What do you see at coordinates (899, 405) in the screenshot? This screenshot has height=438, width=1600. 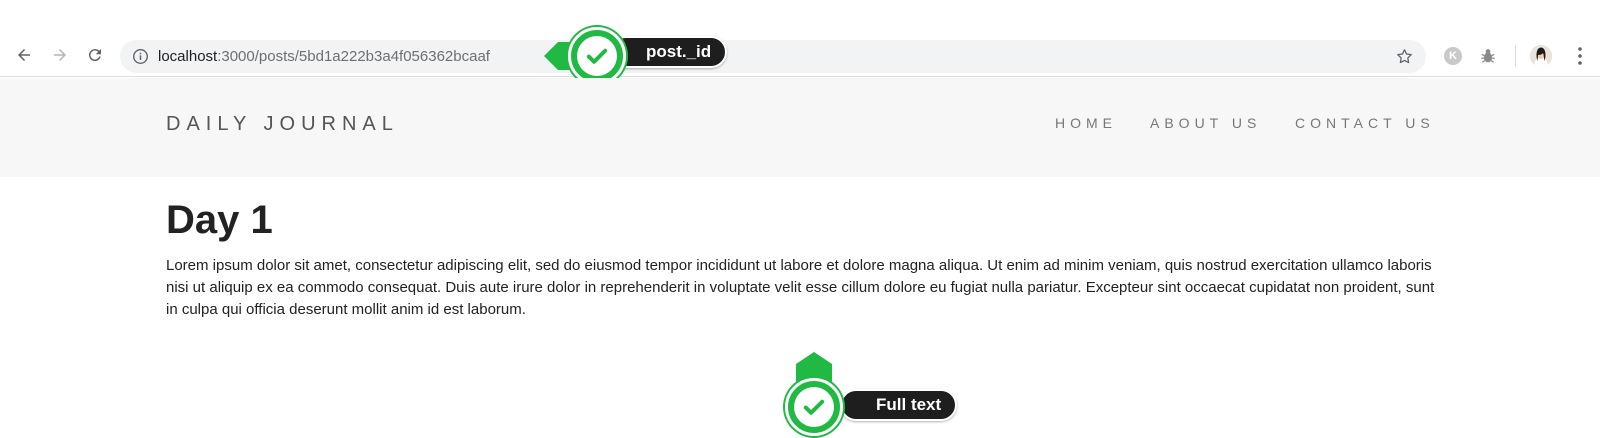 I see `text-badge-label: Full text` at bounding box center [899, 405].